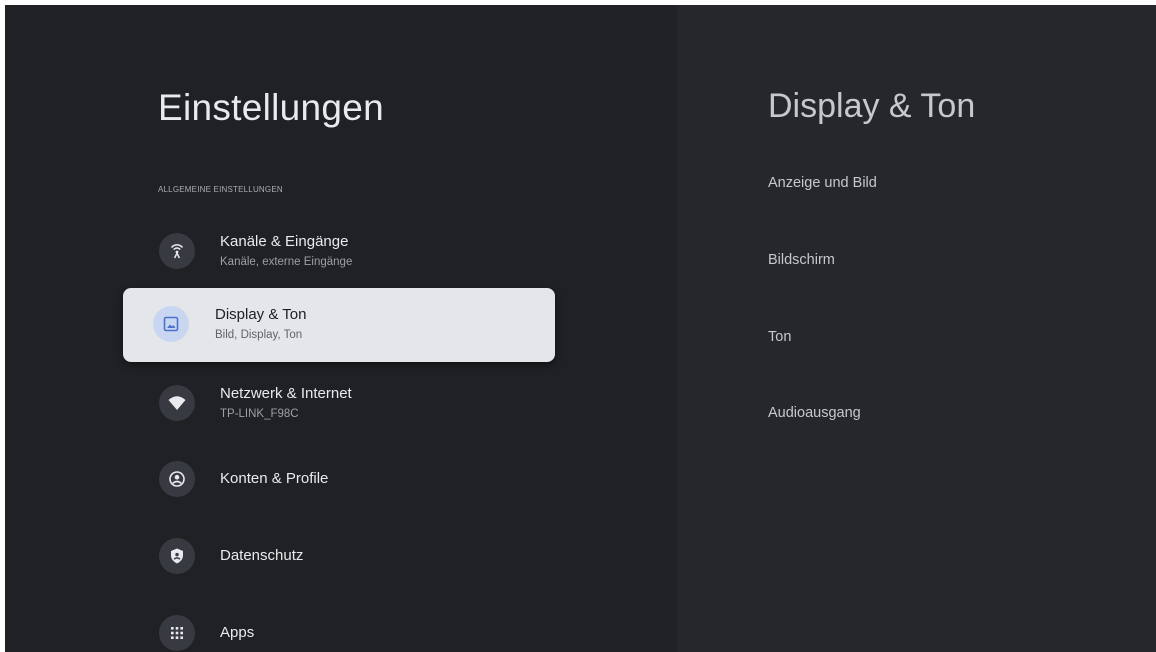  I want to click on menu-item-label: Apps, so click(237, 632).